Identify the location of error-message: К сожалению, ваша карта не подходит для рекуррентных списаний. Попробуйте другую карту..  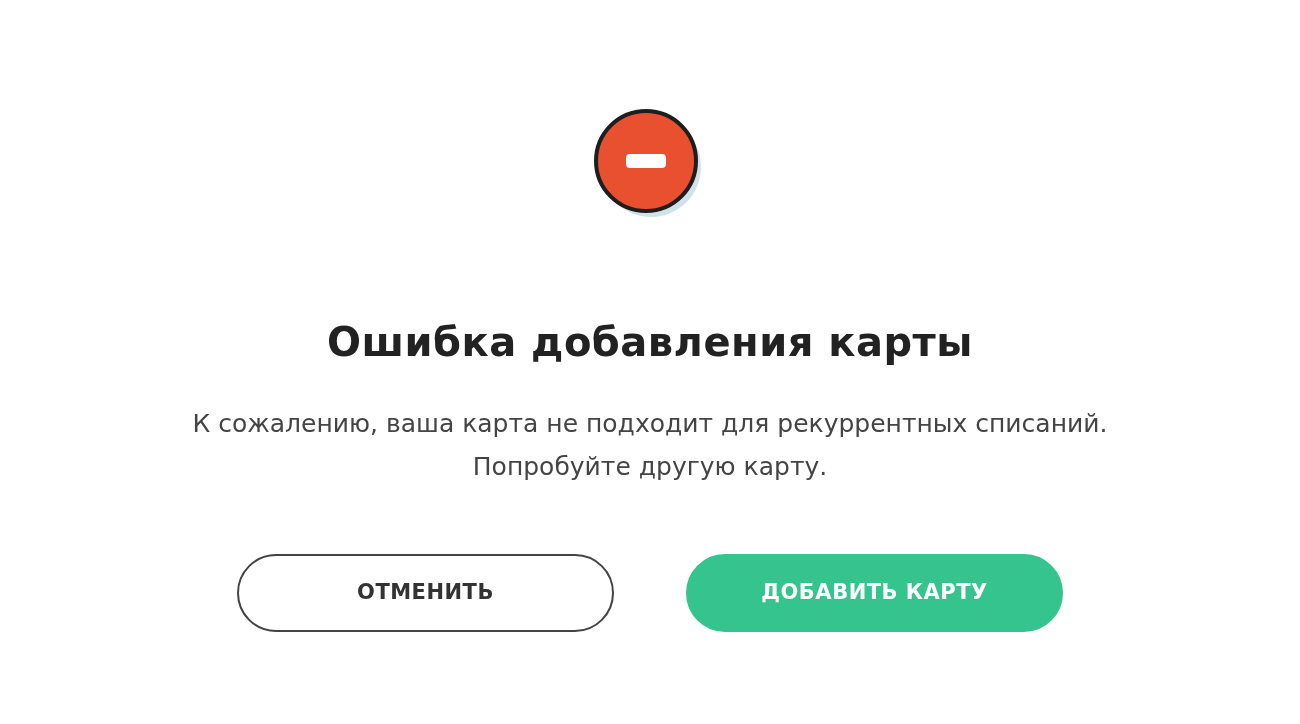
(650, 445).